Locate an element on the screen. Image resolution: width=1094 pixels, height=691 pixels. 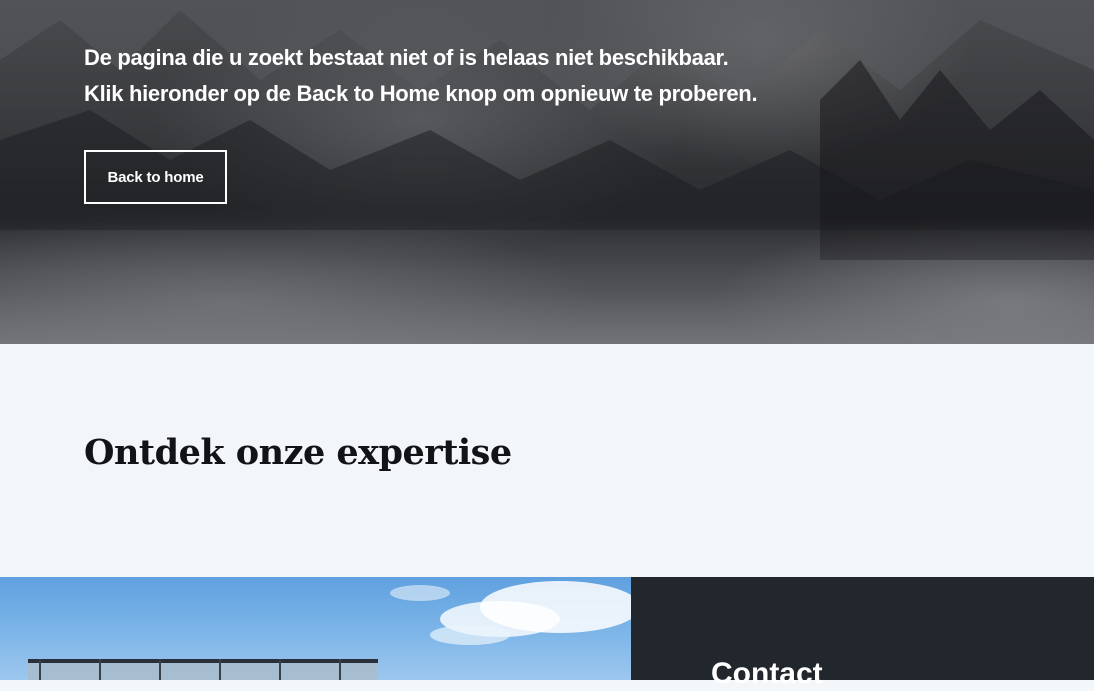
contact-panel: Contact is located at coordinates (862, 633).